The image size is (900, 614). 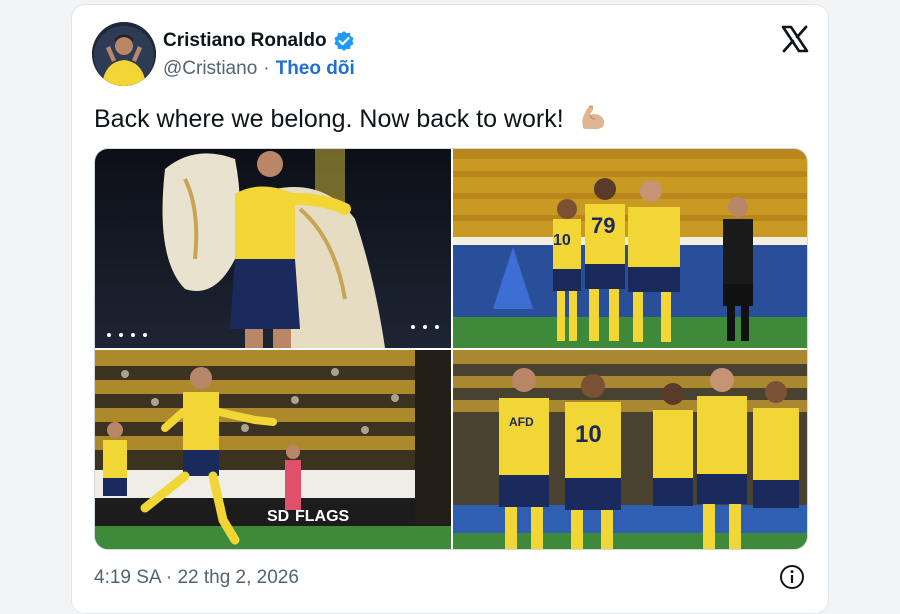 I want to click on display-name: Cristiano Ronaldo, so click(x=245, y=41).